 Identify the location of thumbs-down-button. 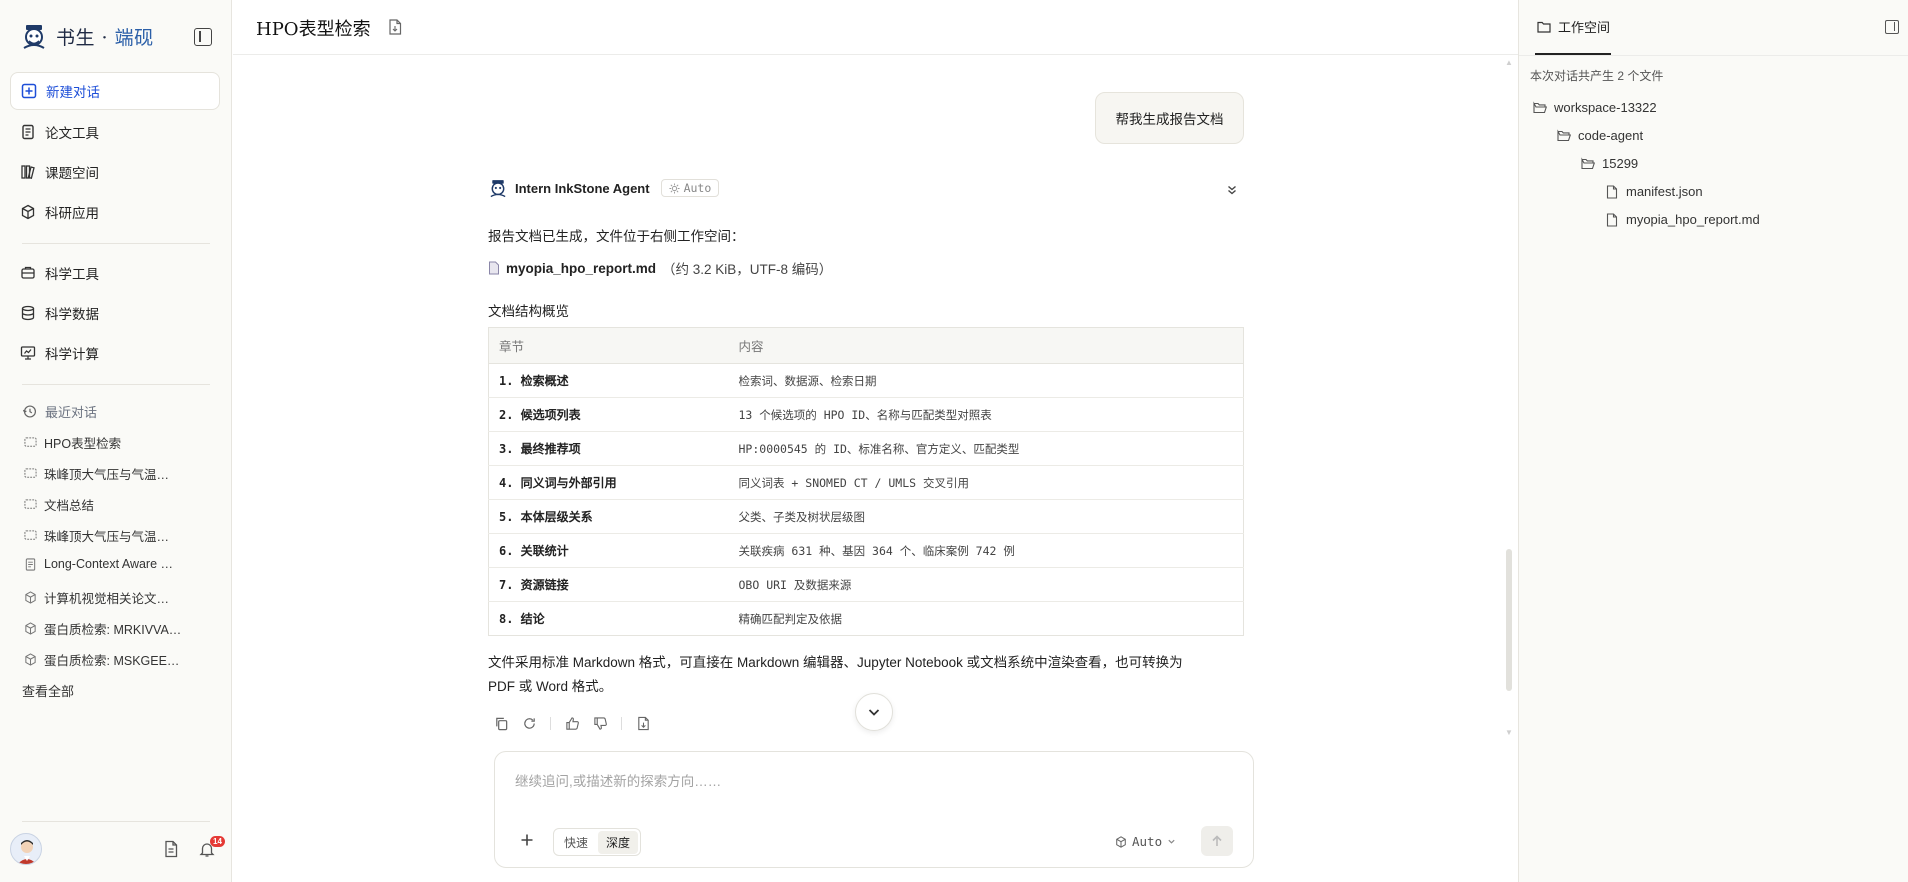
(600, 723).